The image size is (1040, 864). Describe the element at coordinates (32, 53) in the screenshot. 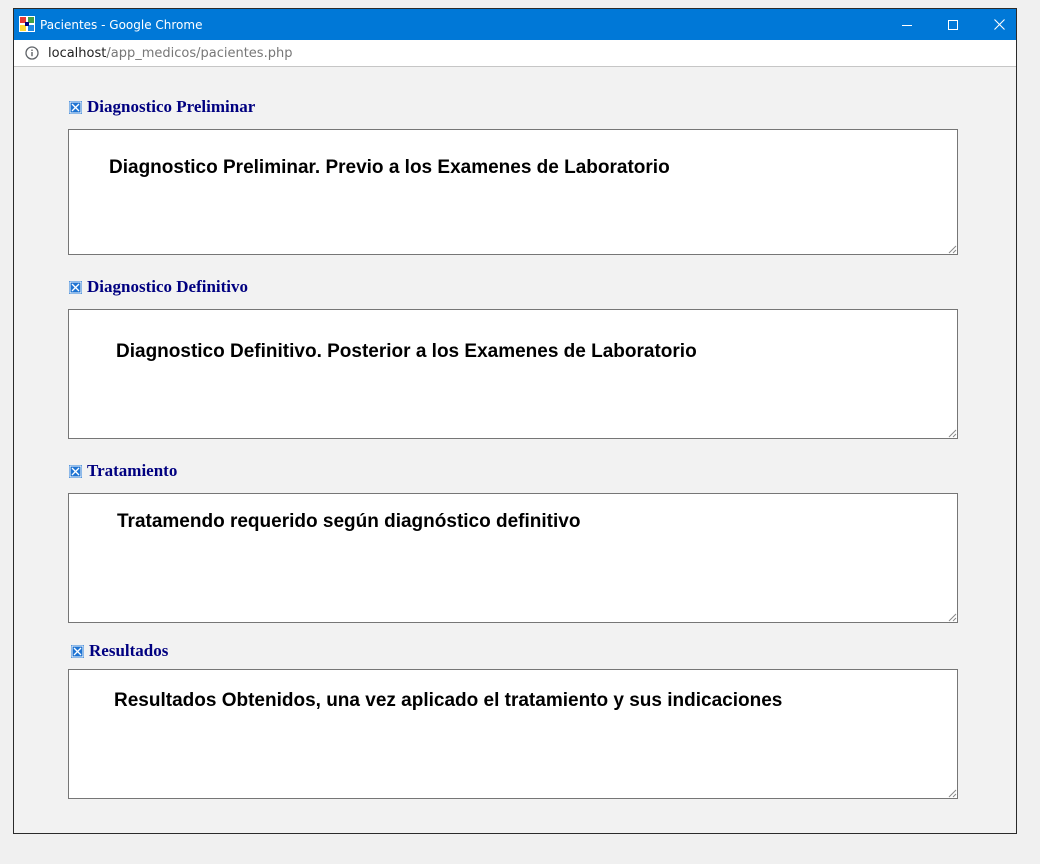

I see `info-icon` at that location.